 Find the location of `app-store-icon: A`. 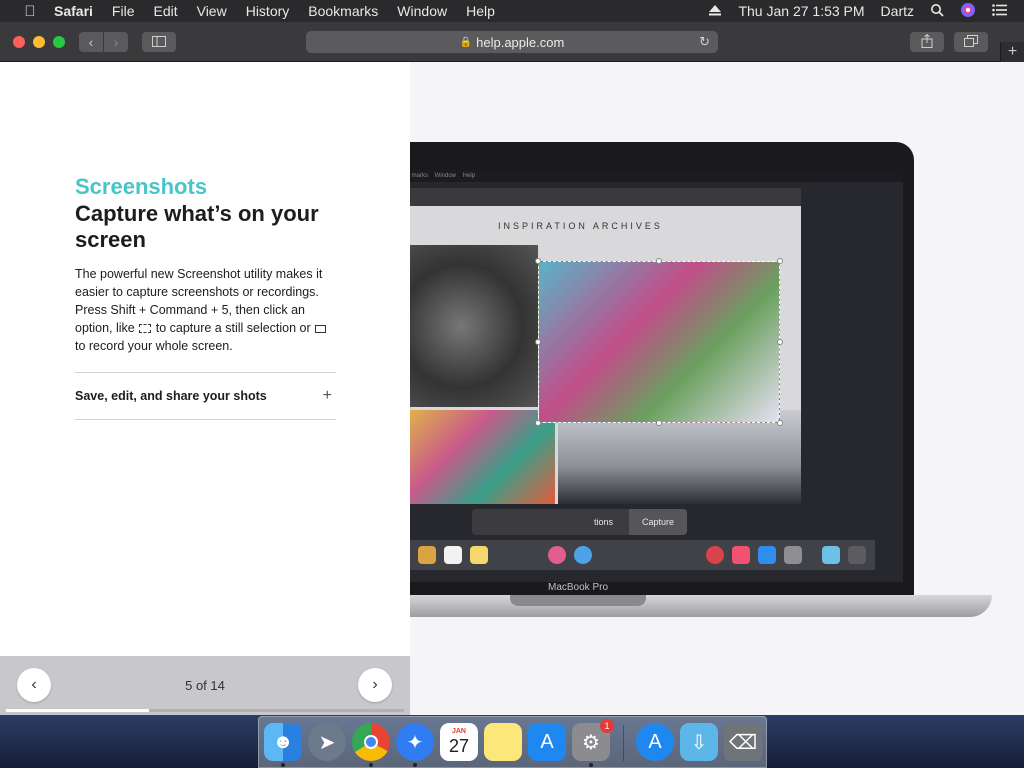

app-store-icon: A is located at coordinates (547, 742).